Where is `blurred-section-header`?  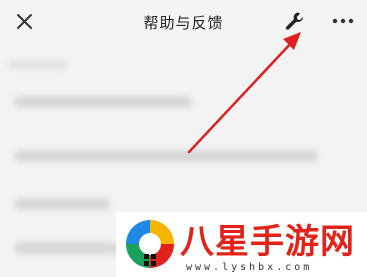 blurred-section-header is located at coordinates (38, 64).